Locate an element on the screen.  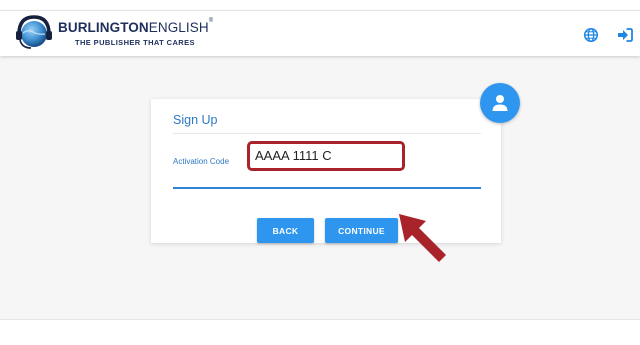
activation-code-underline is located at coordinates (327, 188).